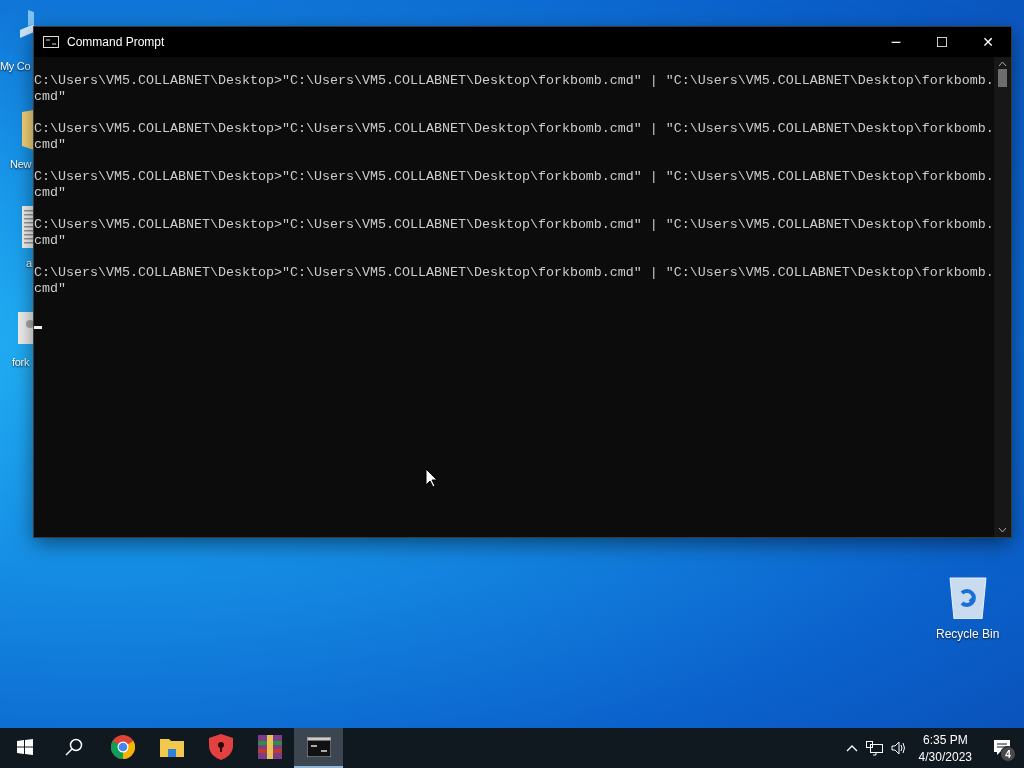 The width and height of the screenshot is (1024, 768). I want to click on windows-logo-icon, so click(24, 747).